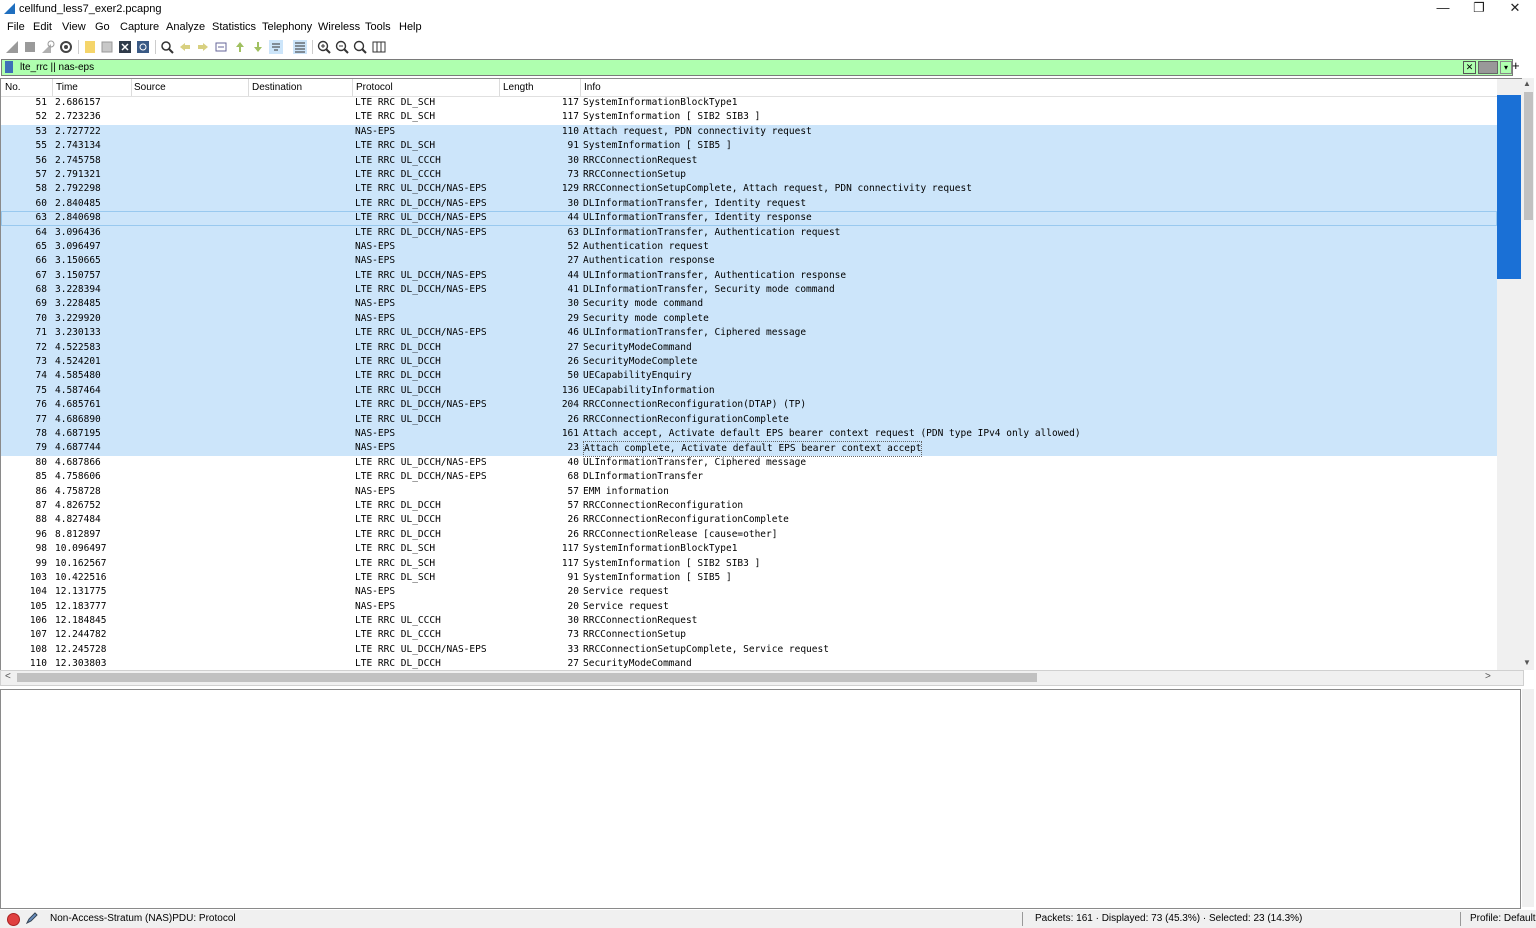  What do you see at coordinates (102, 27) in the screenshot?
I see `menu-go: Go` at bounding box center [102, 27].